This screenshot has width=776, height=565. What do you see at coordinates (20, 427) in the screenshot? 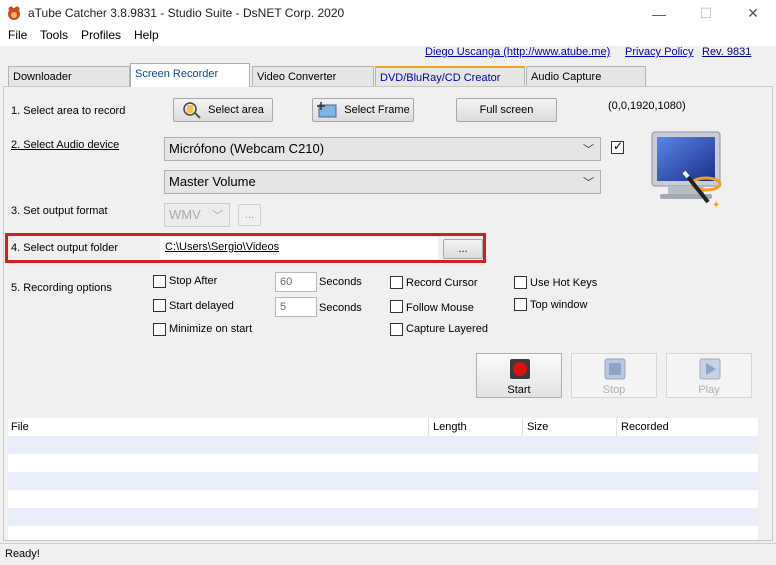
I see `column-file: File` at bounding box center [20, 427].